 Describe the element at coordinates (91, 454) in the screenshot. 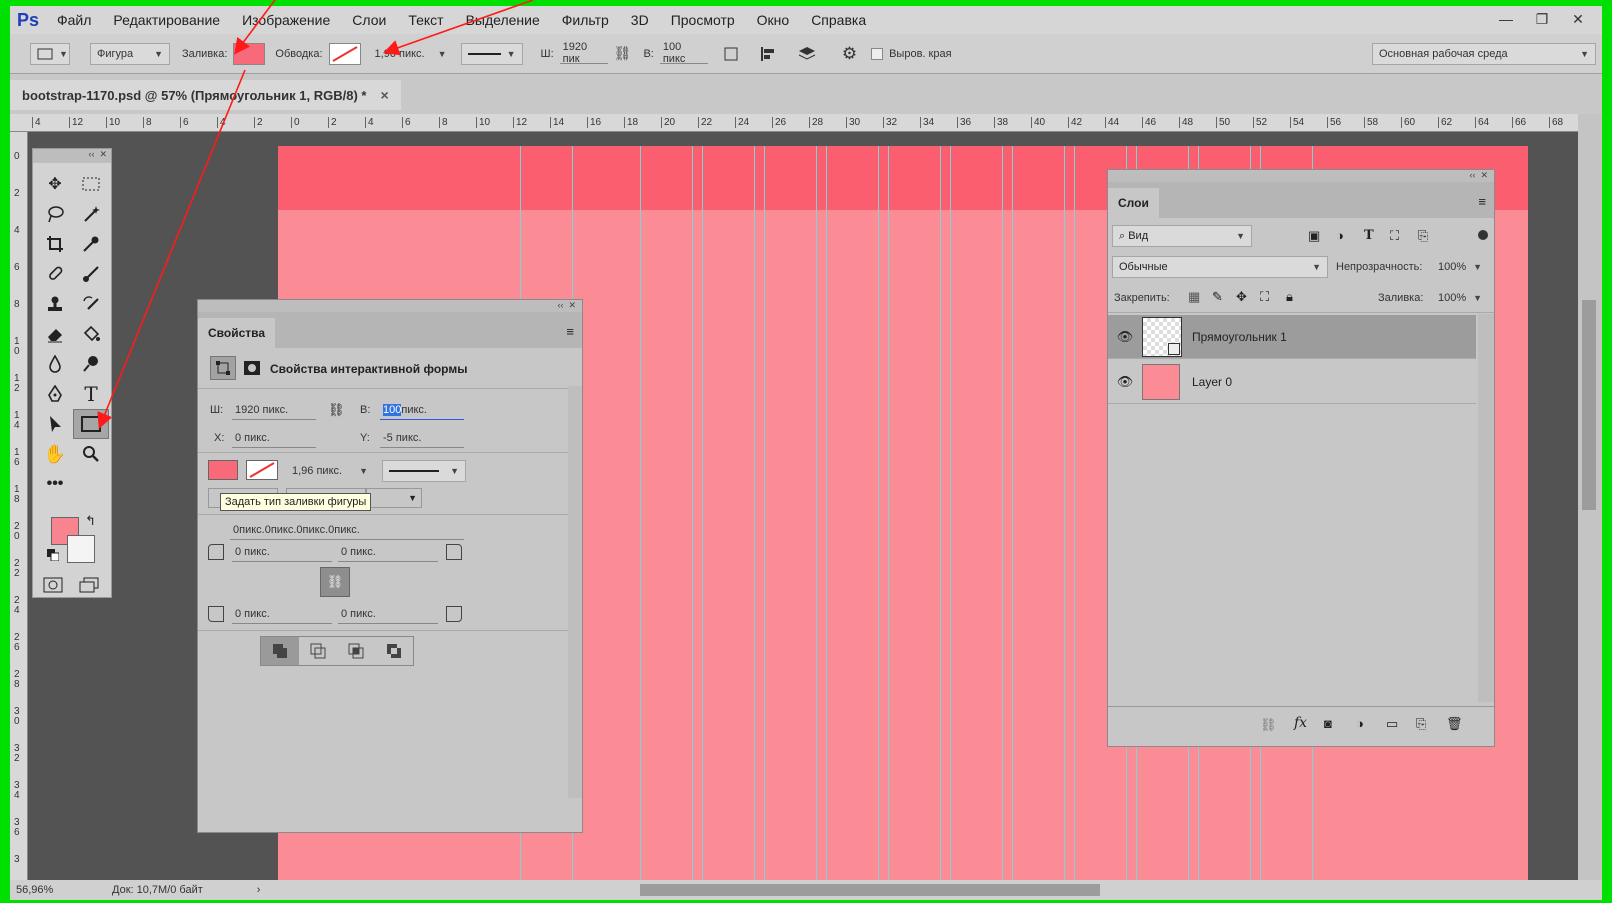

I see `zoom-tool-icon` at that location.